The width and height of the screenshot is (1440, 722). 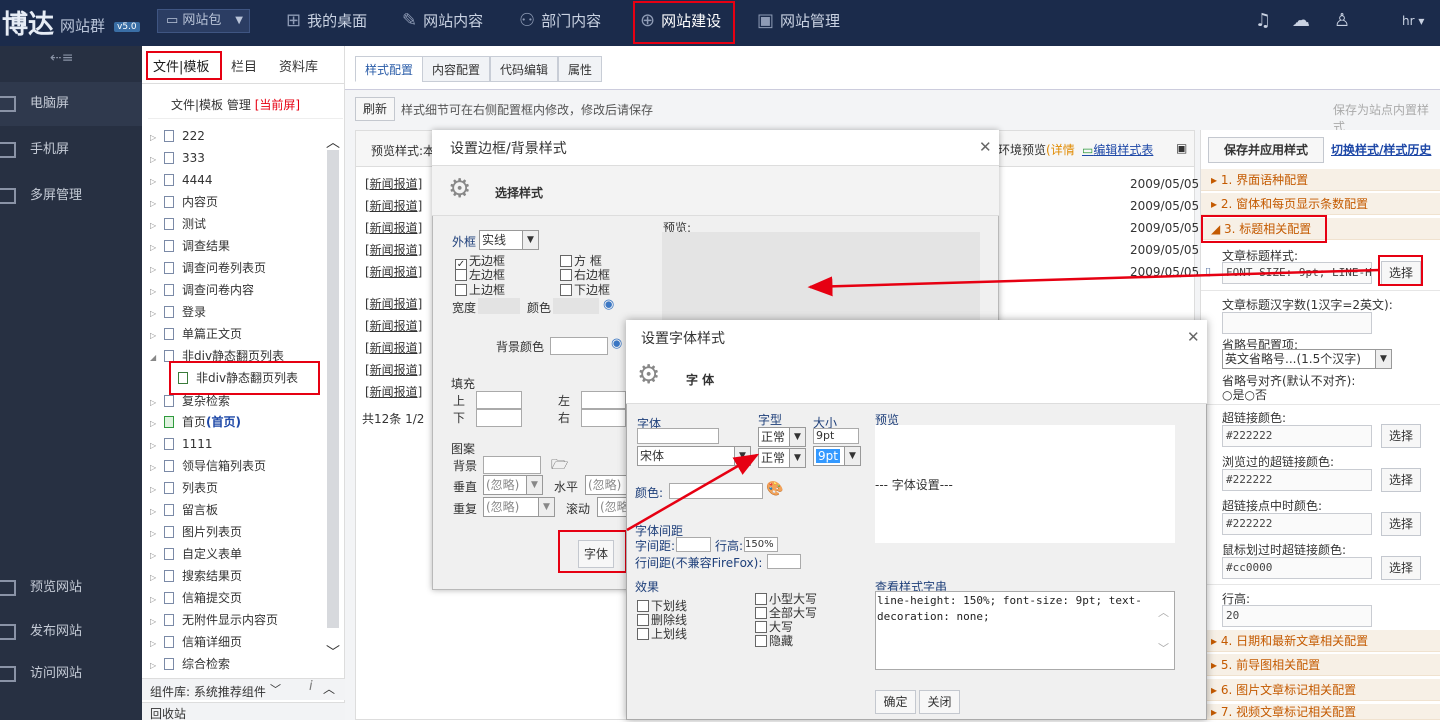 What do you see at coordinates (1094, 282) in the screenshot?
I see `arrow-to-border-dialog` at bounding box center [1094, 282].